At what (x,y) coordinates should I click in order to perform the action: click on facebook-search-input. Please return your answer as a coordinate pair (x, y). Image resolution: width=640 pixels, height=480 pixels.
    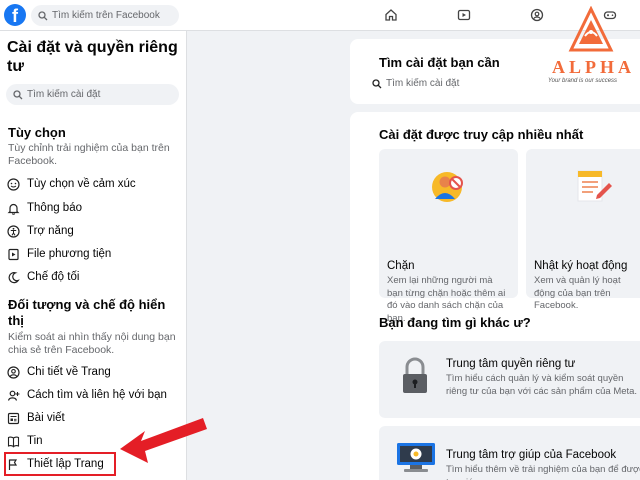
    Looking at the image, I should click on (114, 15).